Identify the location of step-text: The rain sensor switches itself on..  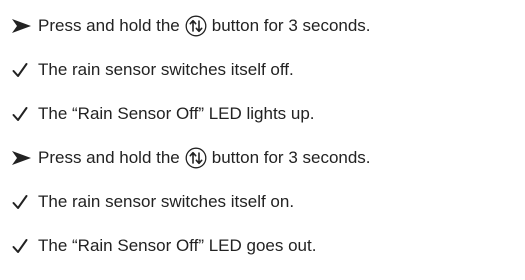
(166, 201).